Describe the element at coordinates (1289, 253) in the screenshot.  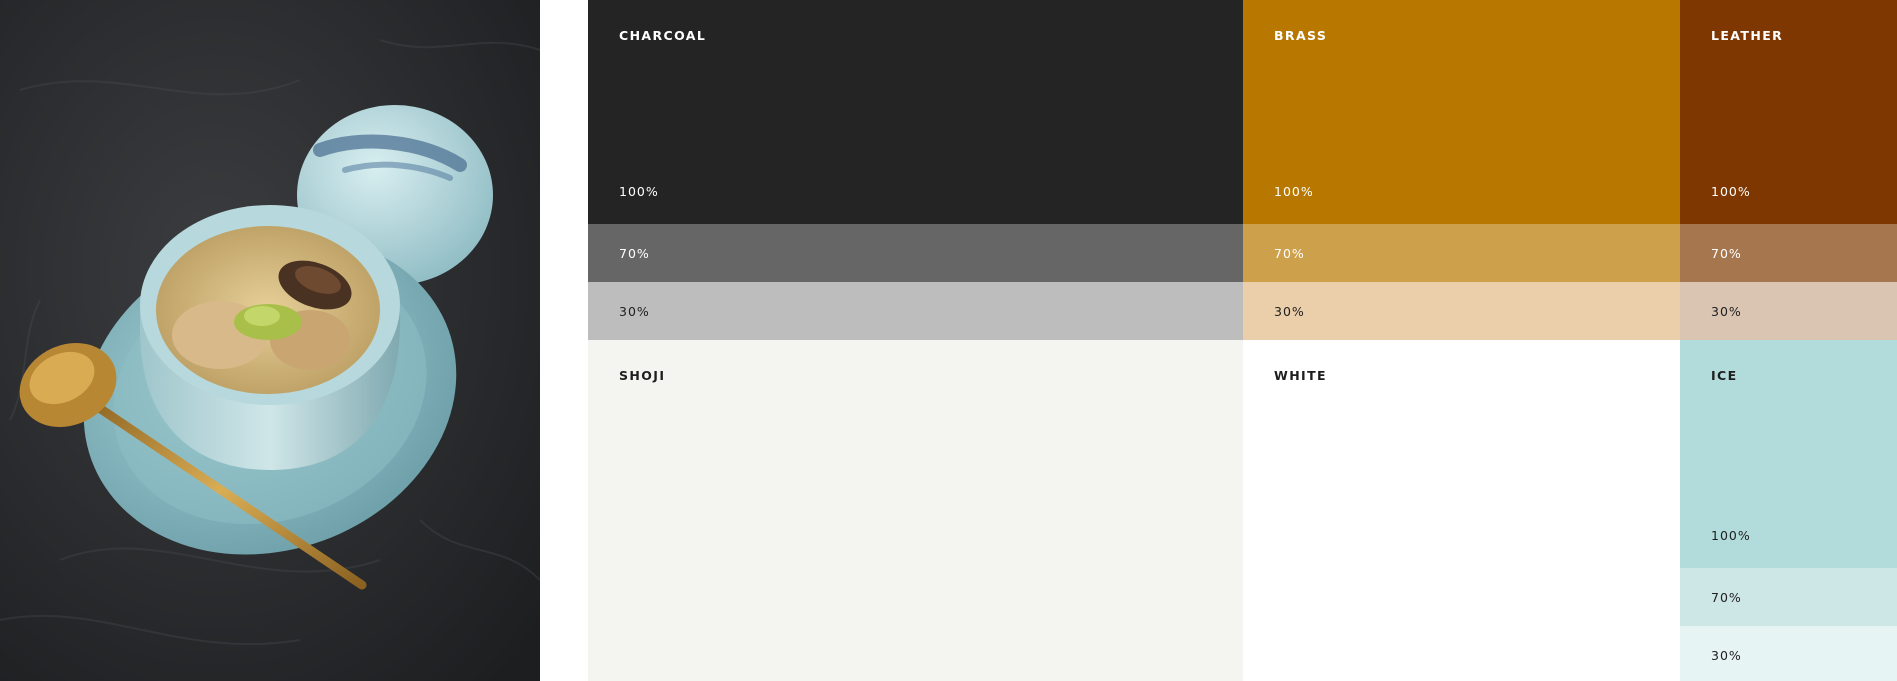
I see `brass-70-label: 70%` at that location.